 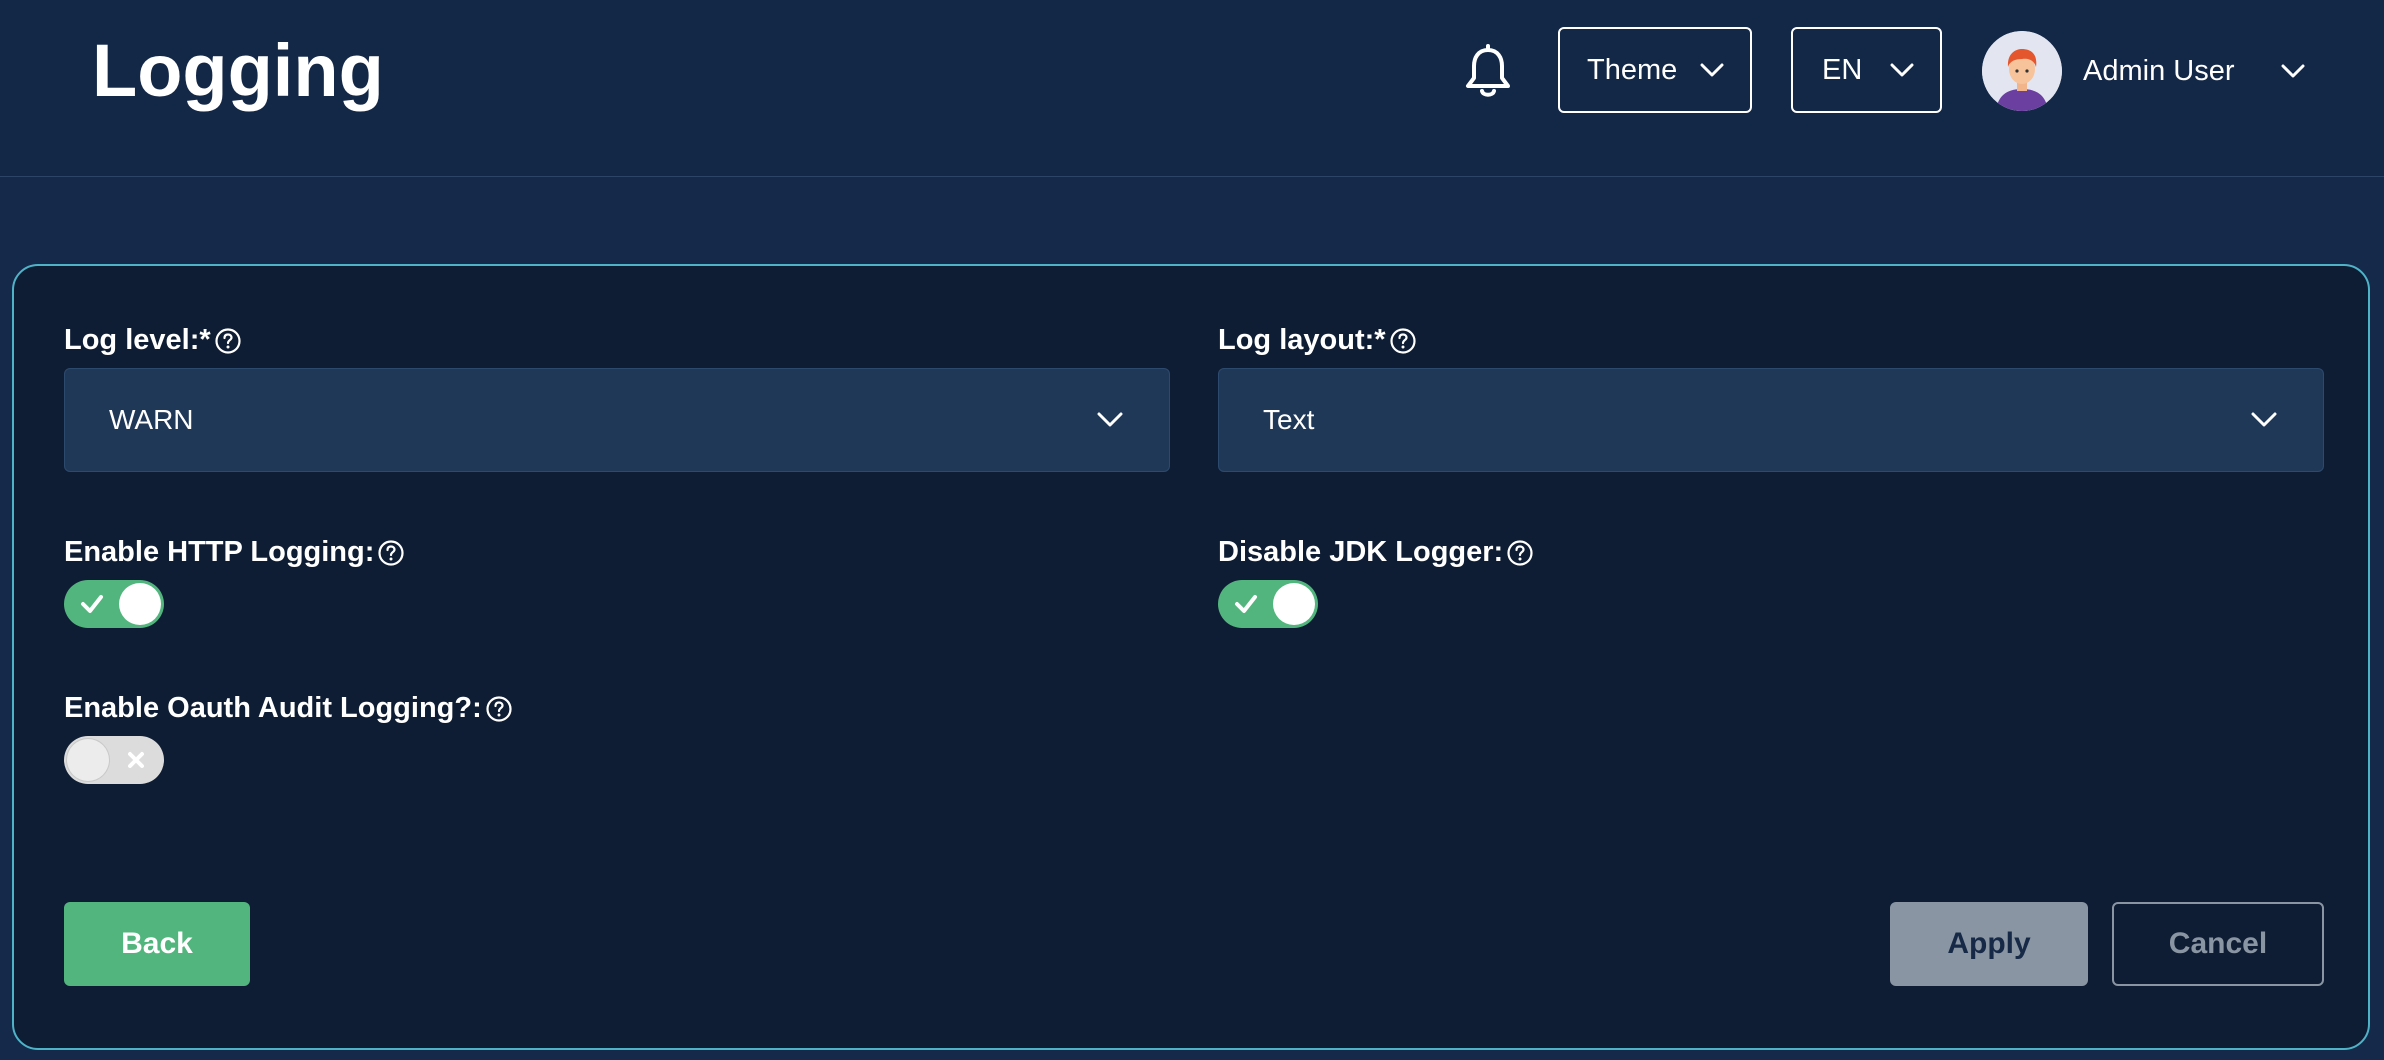 I want to click on http-logging-label: Enable HTTP Logging:, so click(x=234, y=552).